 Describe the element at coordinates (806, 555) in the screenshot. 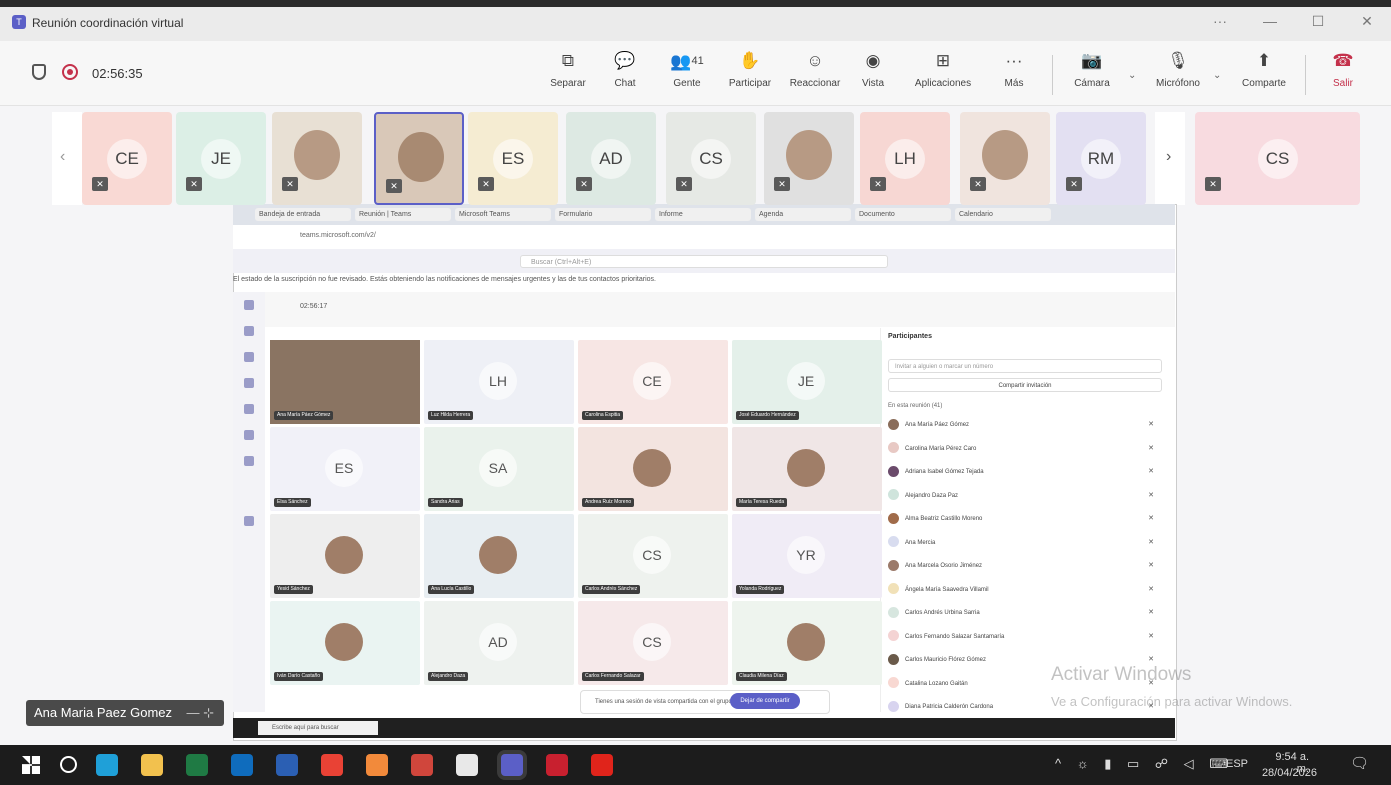

I see `avatar-initials: YR` at that location.